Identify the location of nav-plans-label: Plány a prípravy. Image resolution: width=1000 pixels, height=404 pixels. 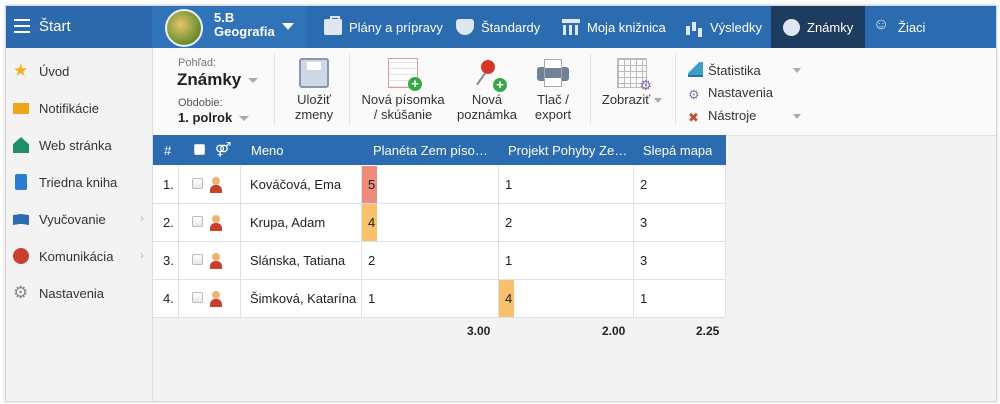
(396, 27).